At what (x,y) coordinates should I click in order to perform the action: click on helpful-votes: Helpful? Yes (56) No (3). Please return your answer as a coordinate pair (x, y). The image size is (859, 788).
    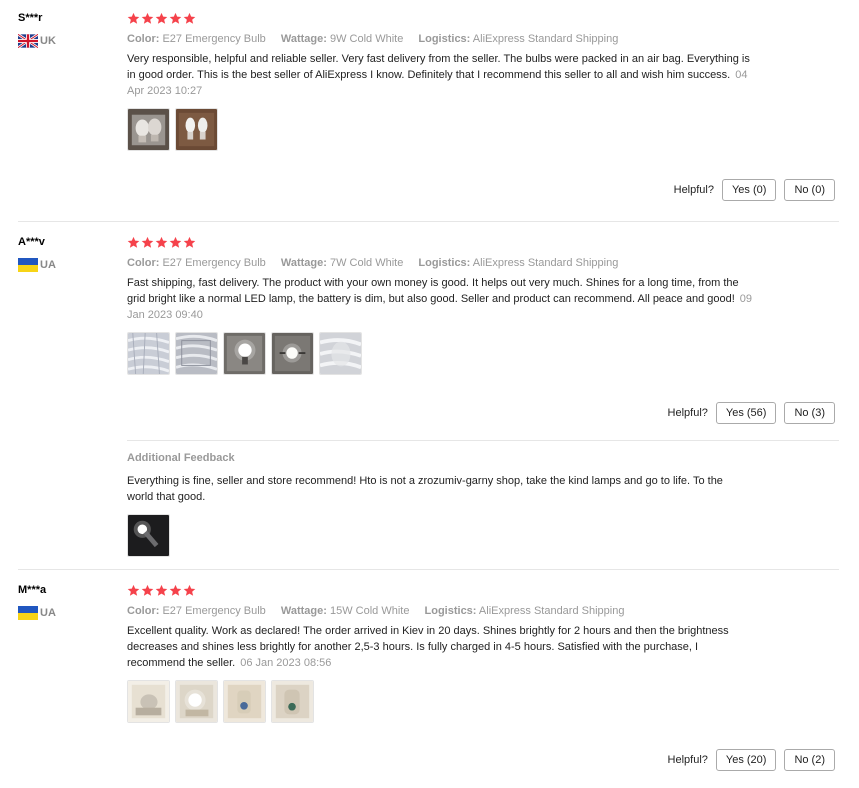
    Looking at the image, I should click on (751, 413).